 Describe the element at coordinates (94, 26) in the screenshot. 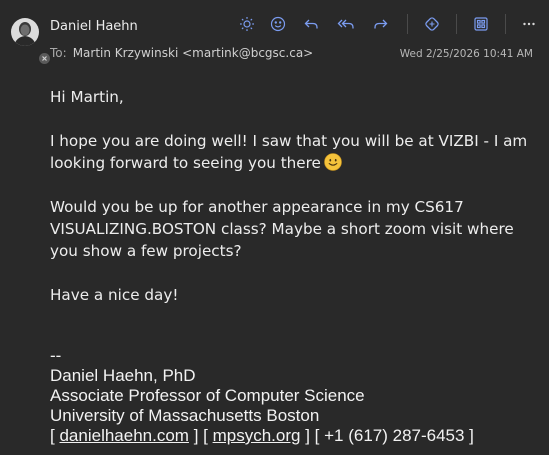

I see `sender-name: Daniel Haehn` at that location.